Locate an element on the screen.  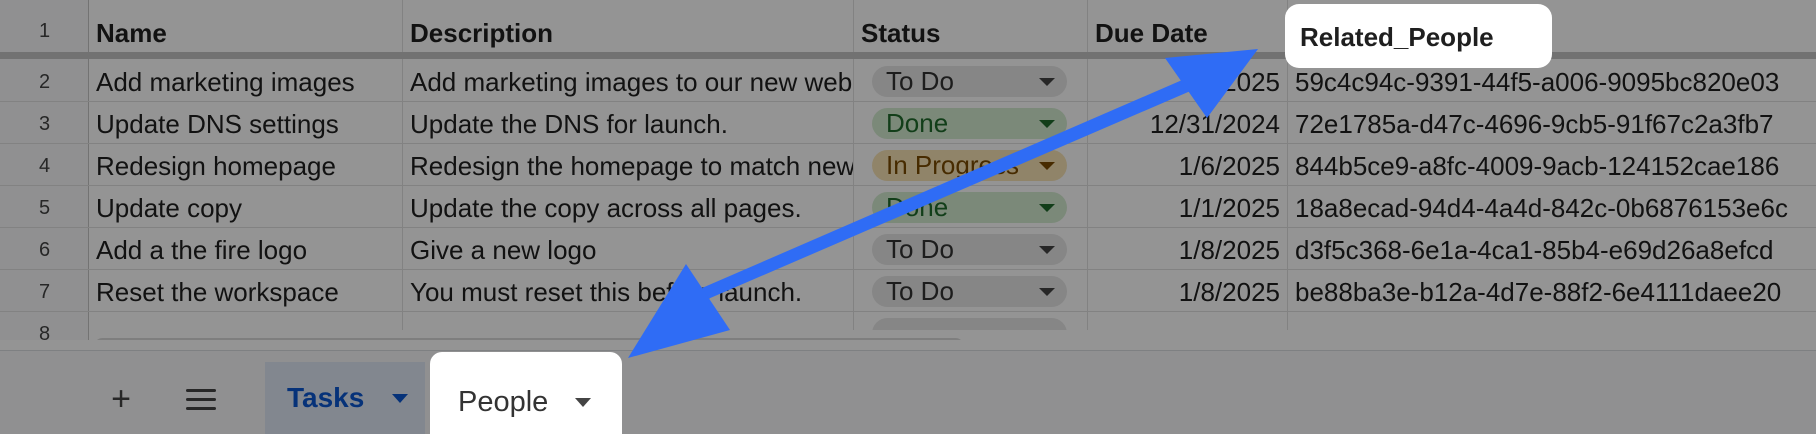
cell-description: You must reset this before launch. is located at coordinates (628, 292).